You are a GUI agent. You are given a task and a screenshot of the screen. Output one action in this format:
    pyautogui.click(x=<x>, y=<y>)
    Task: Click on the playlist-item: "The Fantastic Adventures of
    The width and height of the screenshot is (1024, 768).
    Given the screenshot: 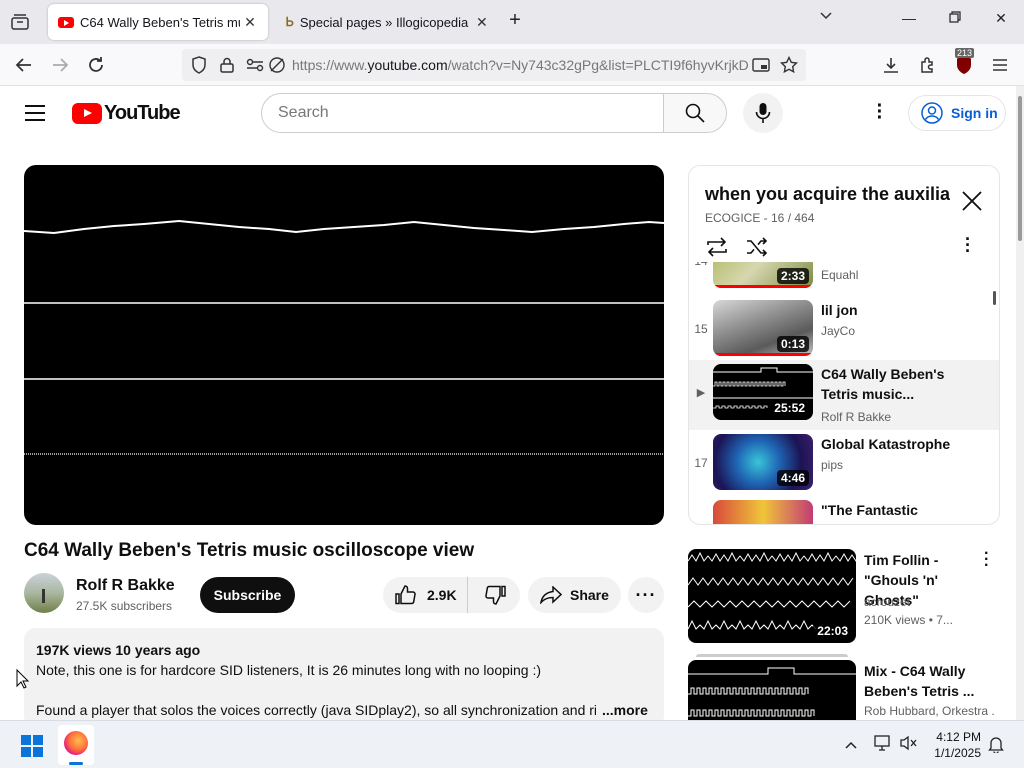 What is the action you would take?
    pyautogui.click(x=844, y=510)
    